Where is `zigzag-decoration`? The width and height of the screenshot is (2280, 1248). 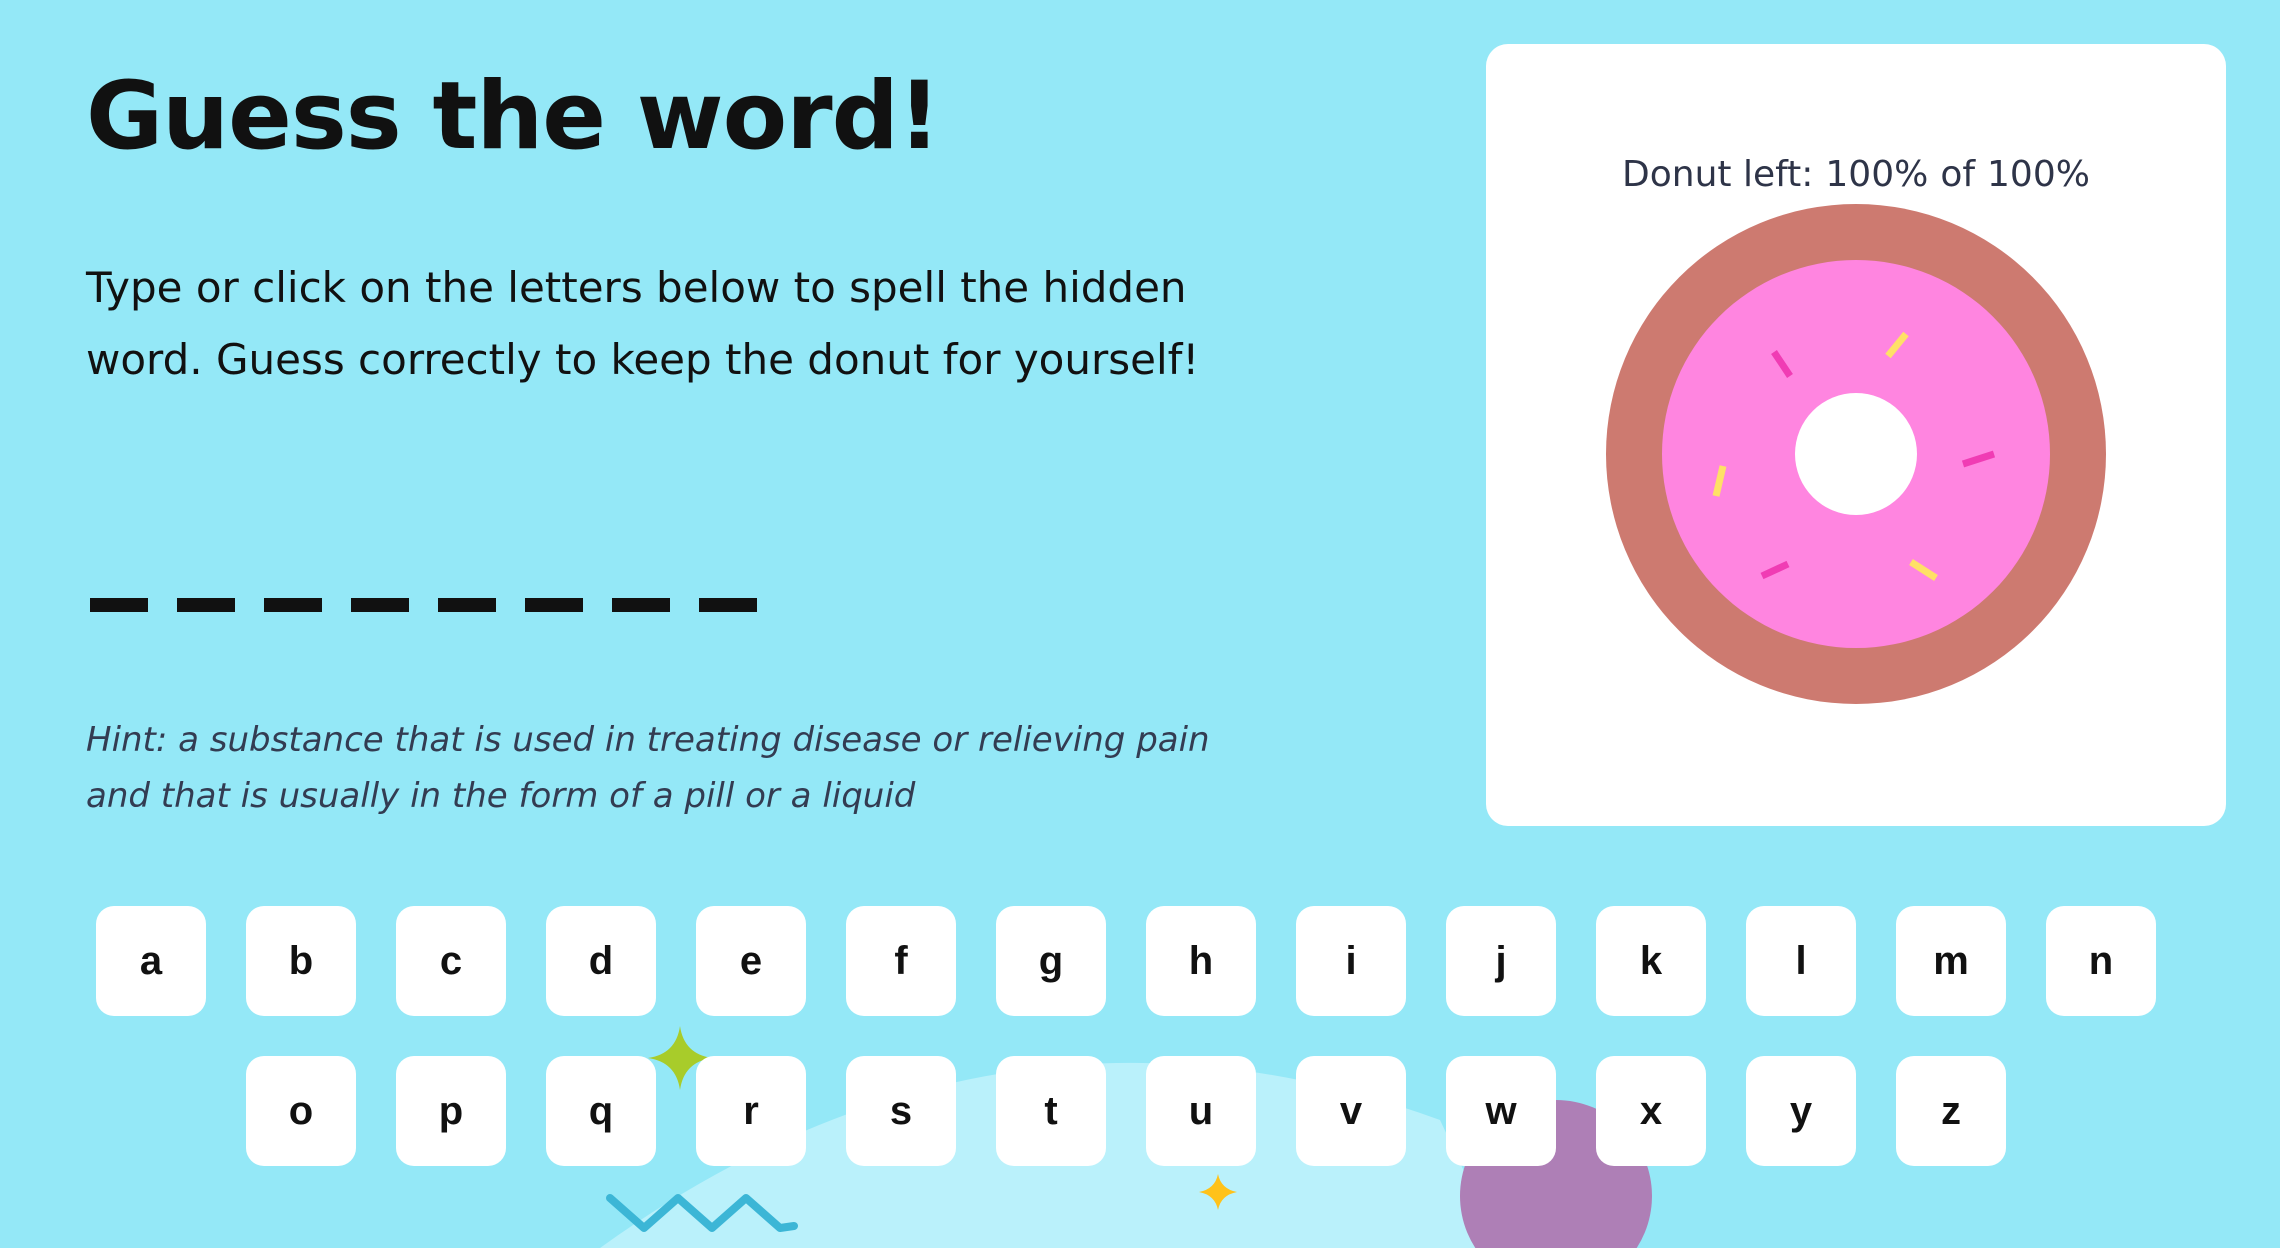 zigzag-decoration is located at coordinates (702, 1213).